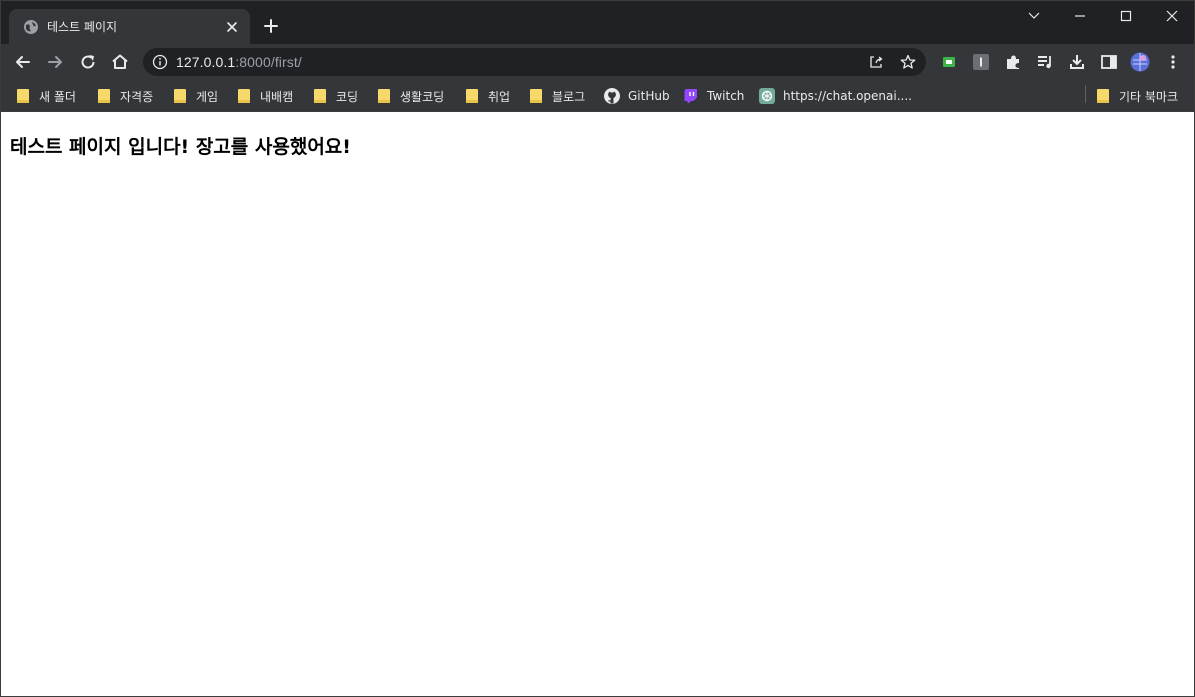  I want to click on bookmark-item: 블로그, so click(556, 96).